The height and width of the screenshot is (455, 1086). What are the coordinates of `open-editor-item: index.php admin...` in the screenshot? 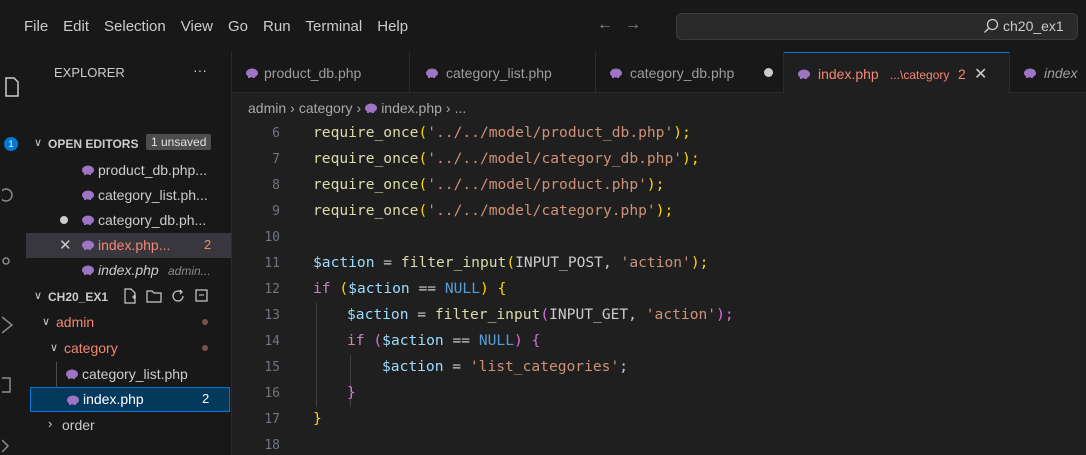 It's located at (128, 270).